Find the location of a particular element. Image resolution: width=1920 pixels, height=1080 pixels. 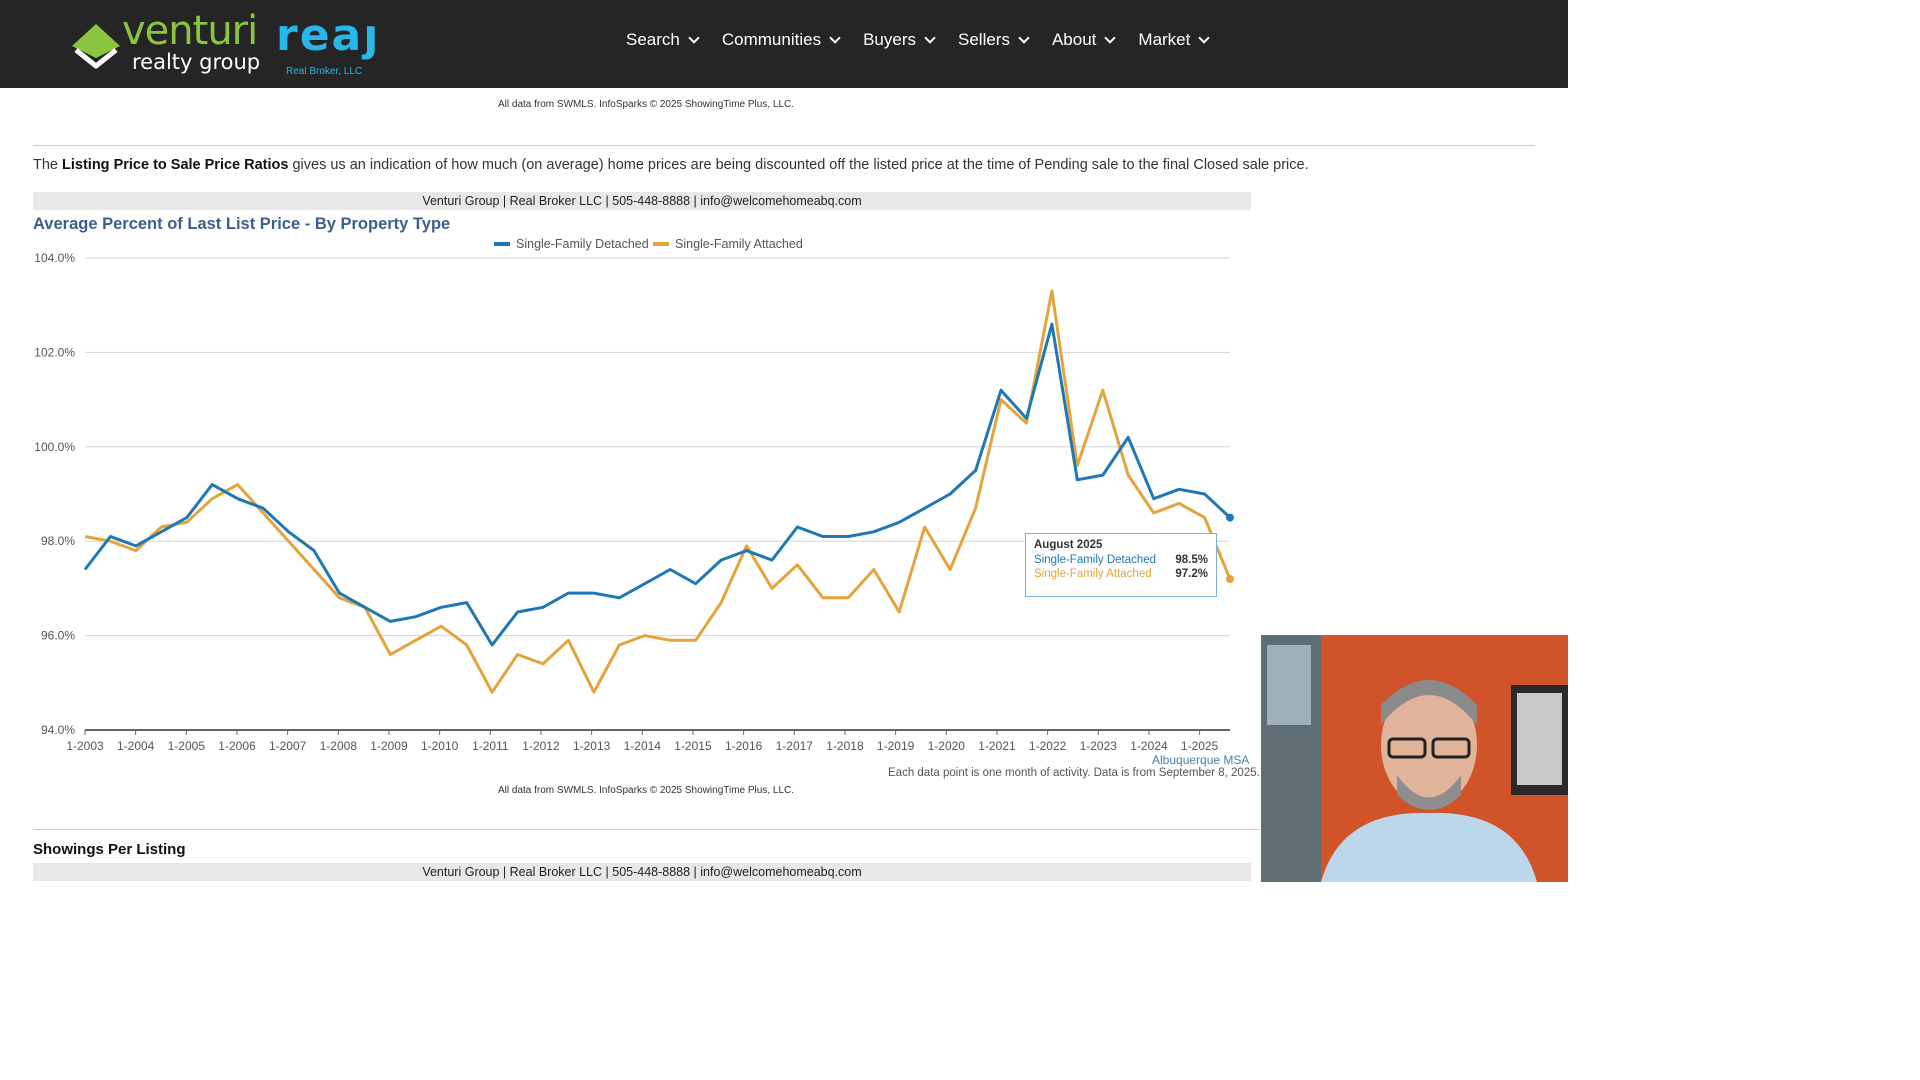

nav-communities: Communities is located at coordinates (781, 40).